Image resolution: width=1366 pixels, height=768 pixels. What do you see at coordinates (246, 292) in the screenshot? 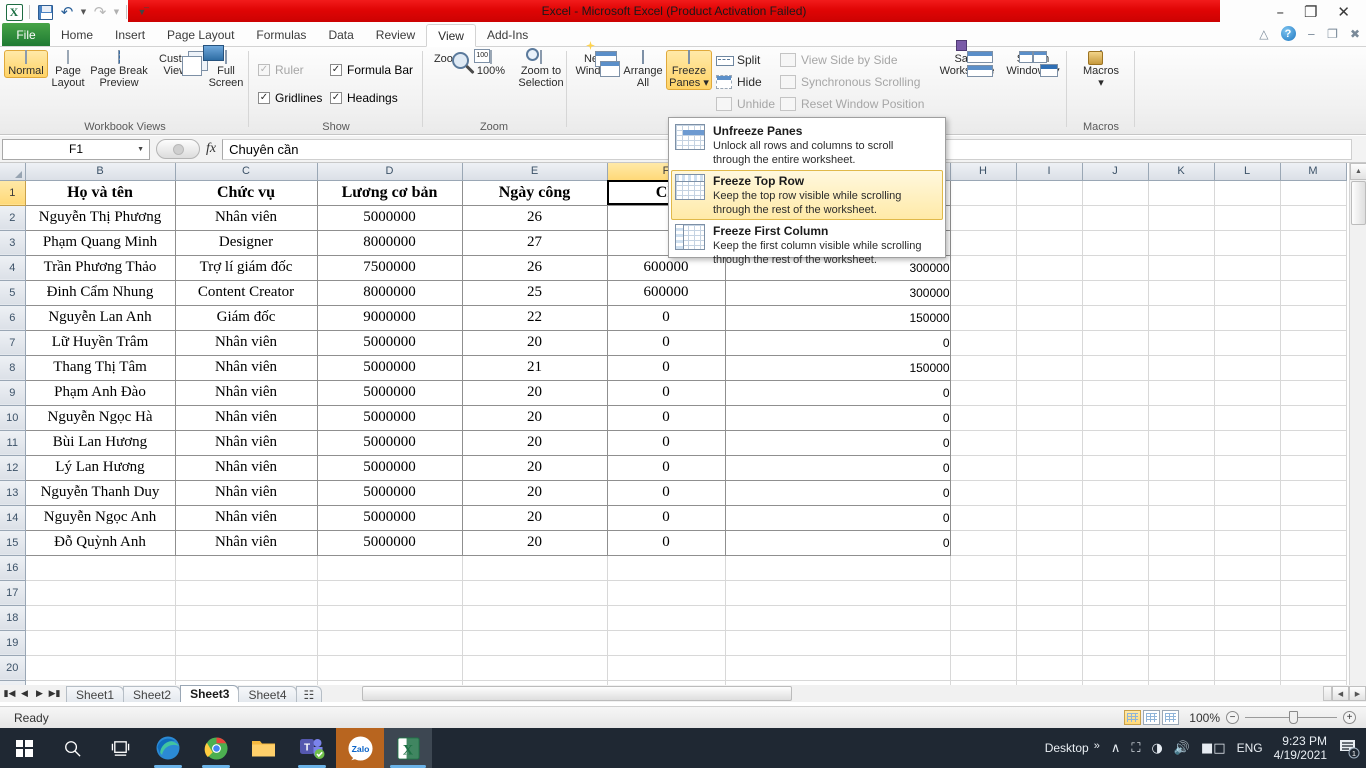
I see `cell-C5: Content Creator` at bounding box center [246, 292].